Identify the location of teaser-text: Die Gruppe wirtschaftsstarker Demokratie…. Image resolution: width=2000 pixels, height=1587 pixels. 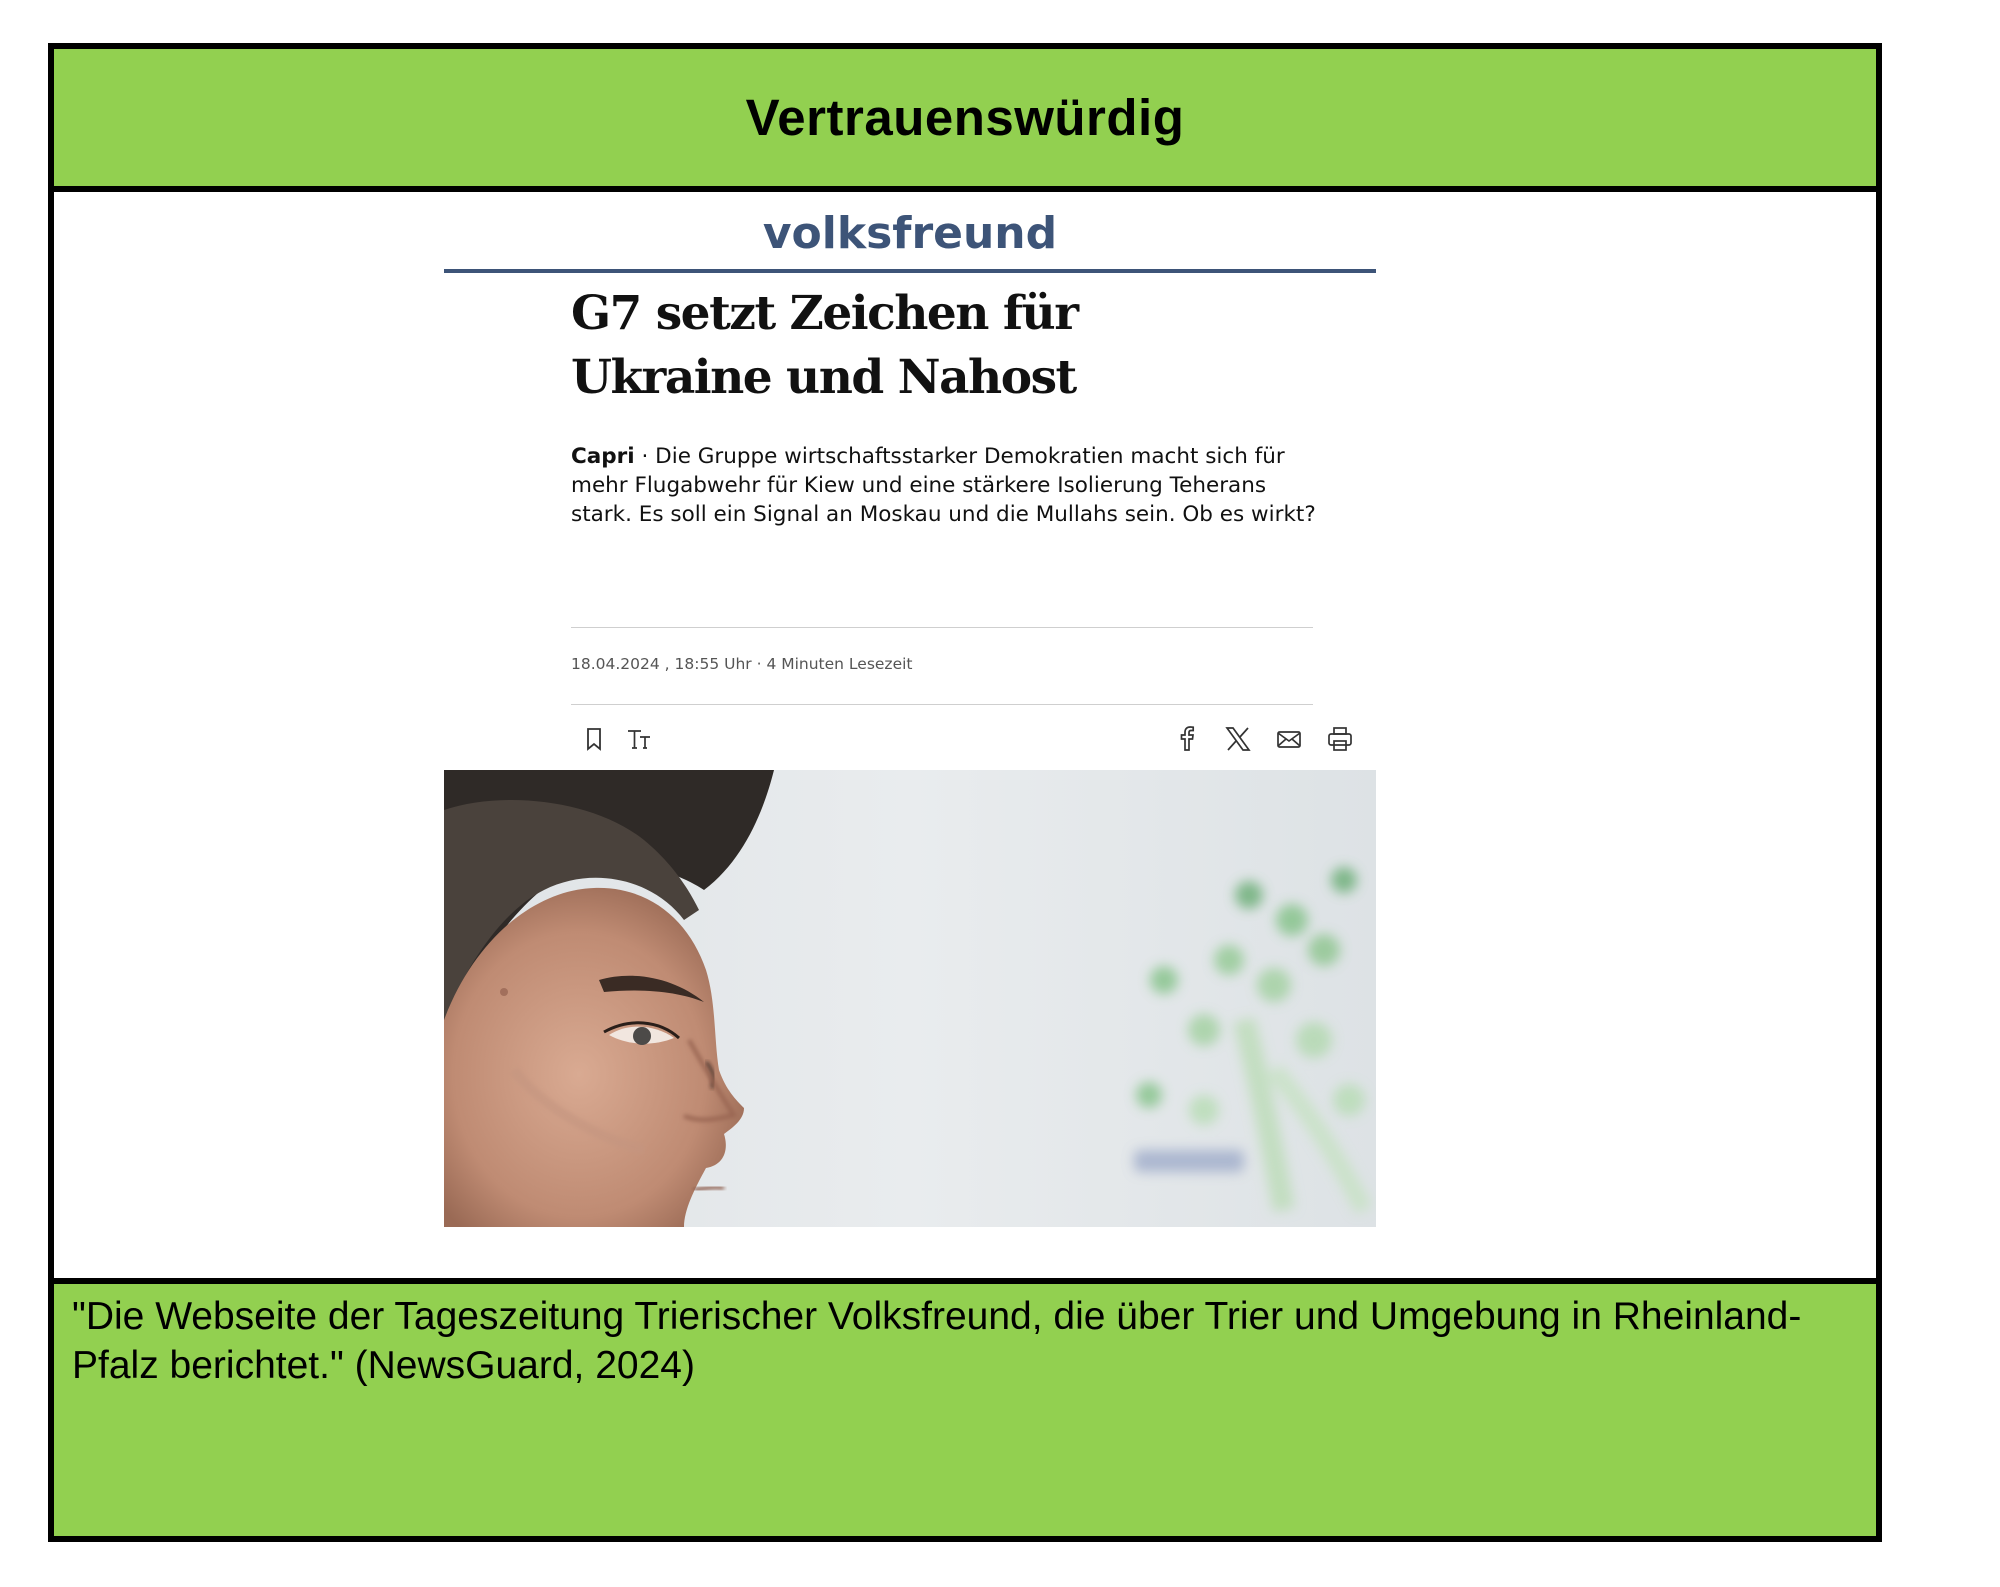
(943, 485).